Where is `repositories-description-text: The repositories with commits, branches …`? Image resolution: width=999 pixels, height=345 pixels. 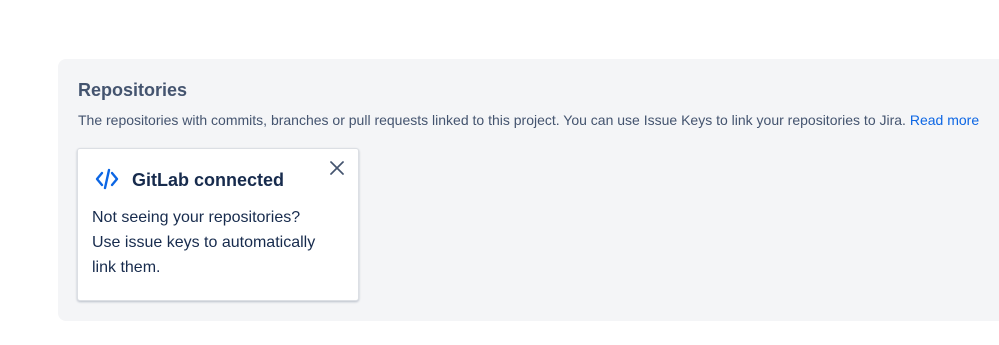
repositories-description-text: The repositories with commits, branches … is located at coordinates (492, 120).